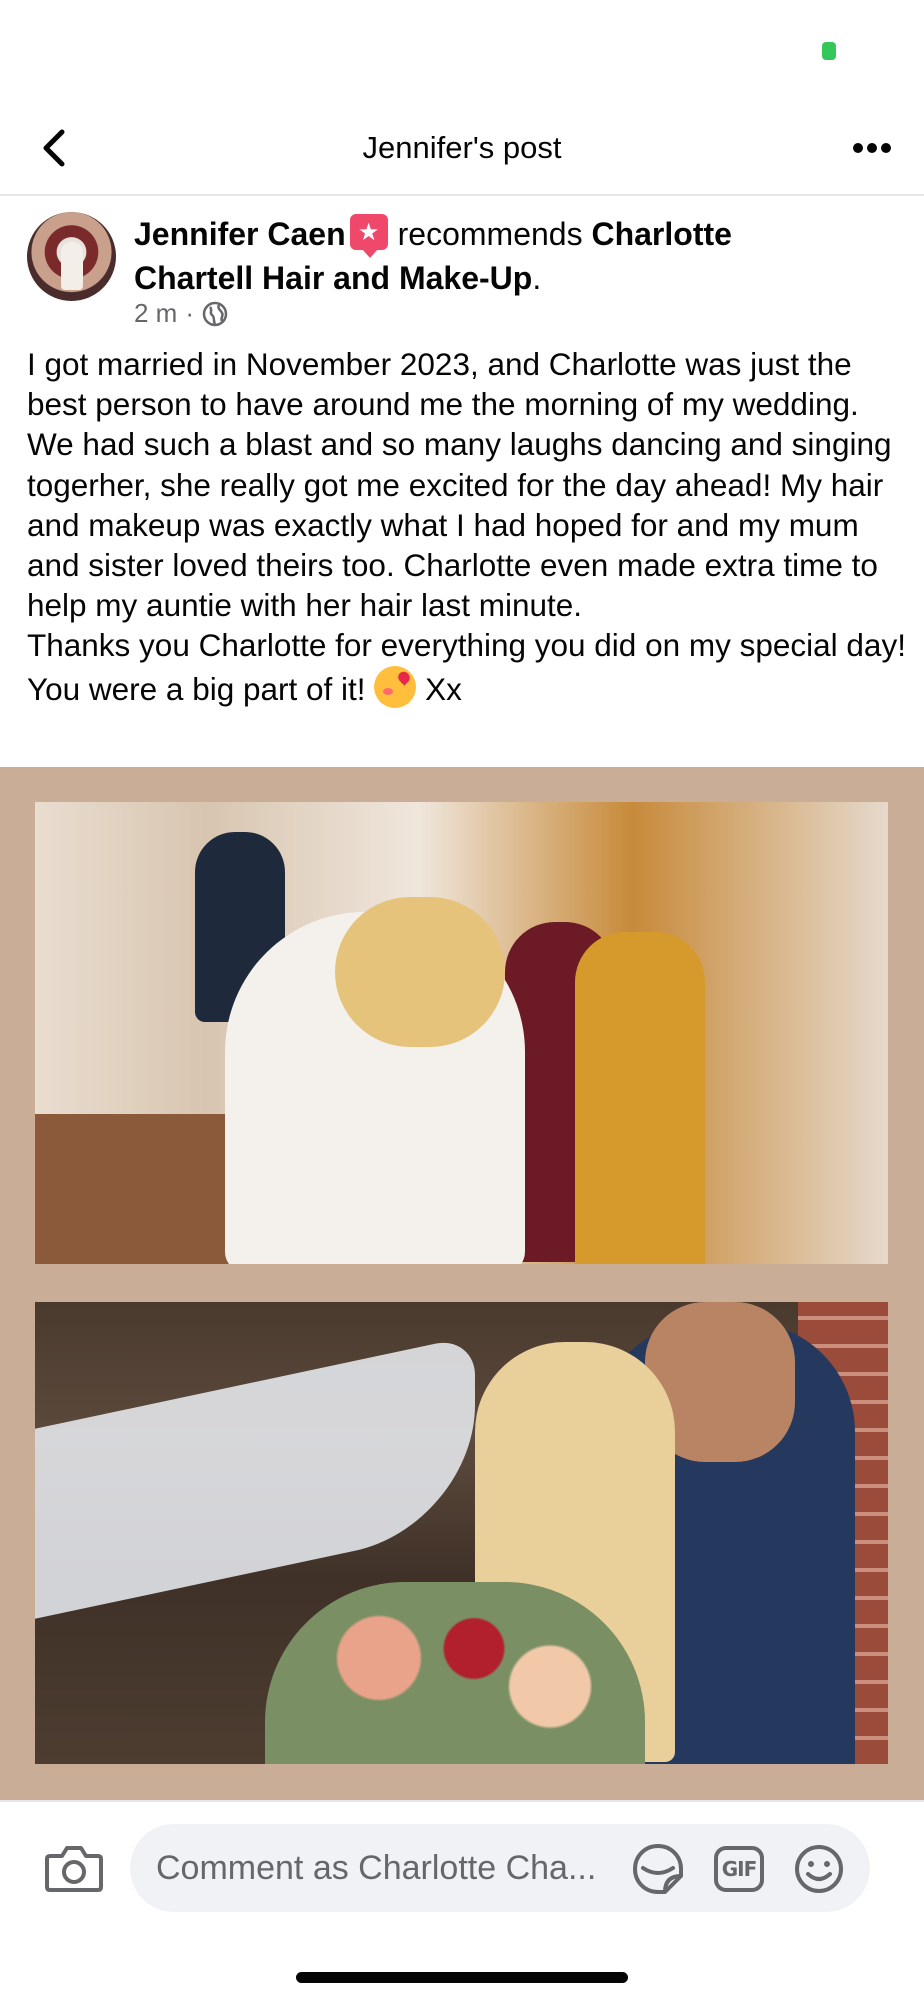  What do you see at coordinates (181, 313) in the screenshot?
I see `post-meta: 2 m ·` at bounding box center [181, 313].